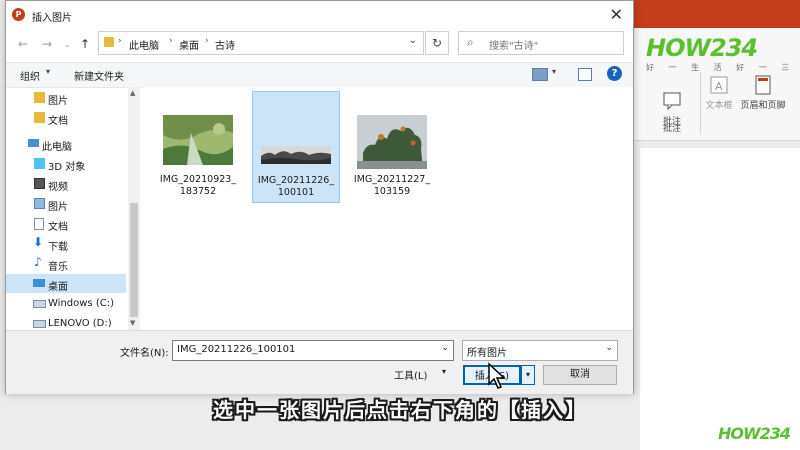  Describe the element at coordinates (66, 143) in the screenshot. I see `sidebar-item-this-pc: 此电脑` at that location.